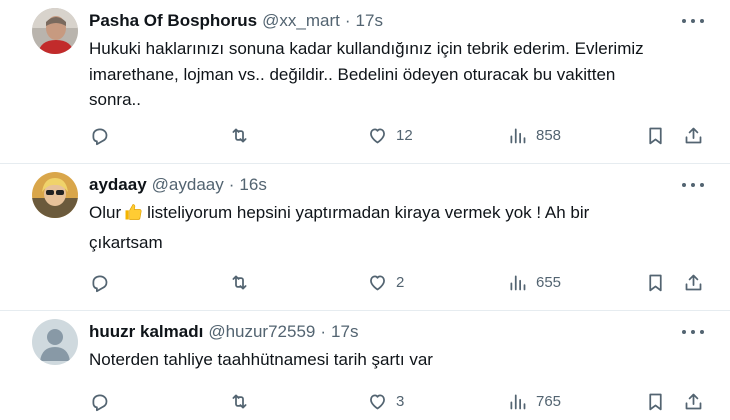 The height and width of the screenshot is (420, 730). I want to click on user-handle: @huzur72559, so click(261, 331).